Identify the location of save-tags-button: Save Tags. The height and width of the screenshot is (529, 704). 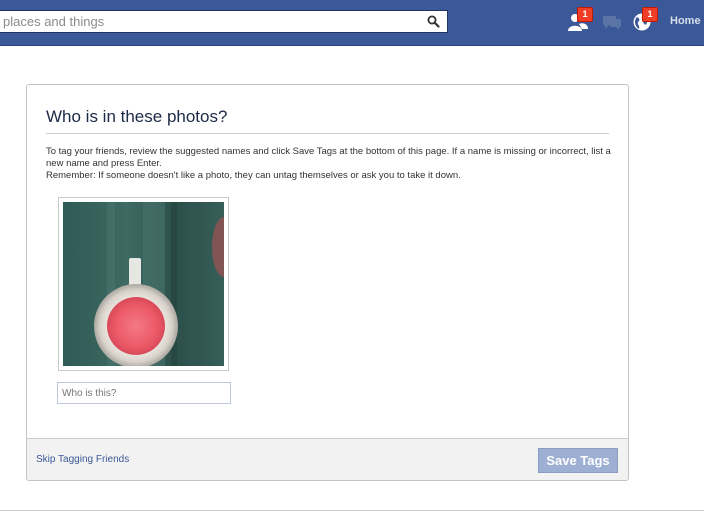
(578, 460).